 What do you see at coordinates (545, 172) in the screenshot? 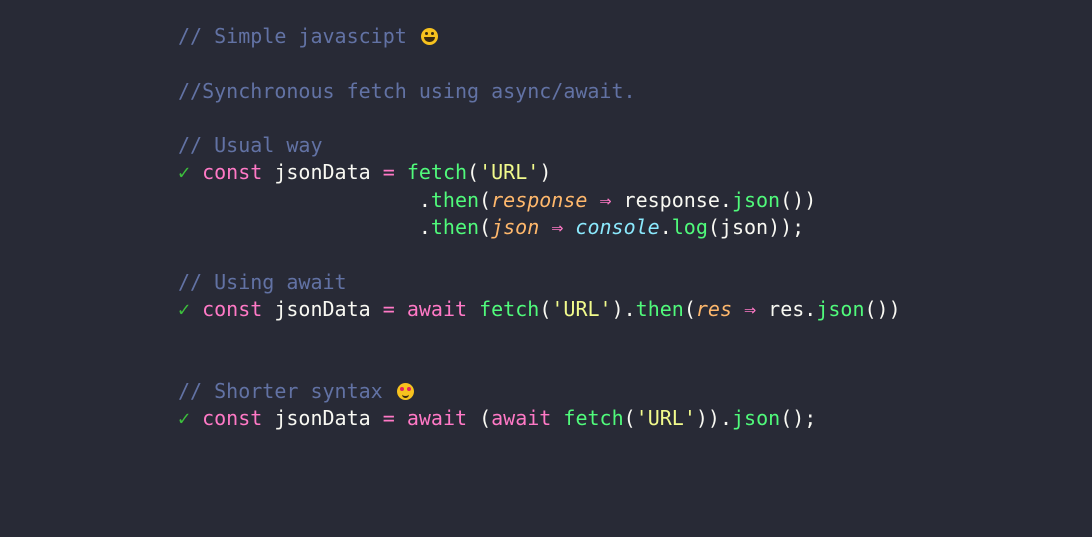
I see `text-token: )` at bounding box center [545, 172].